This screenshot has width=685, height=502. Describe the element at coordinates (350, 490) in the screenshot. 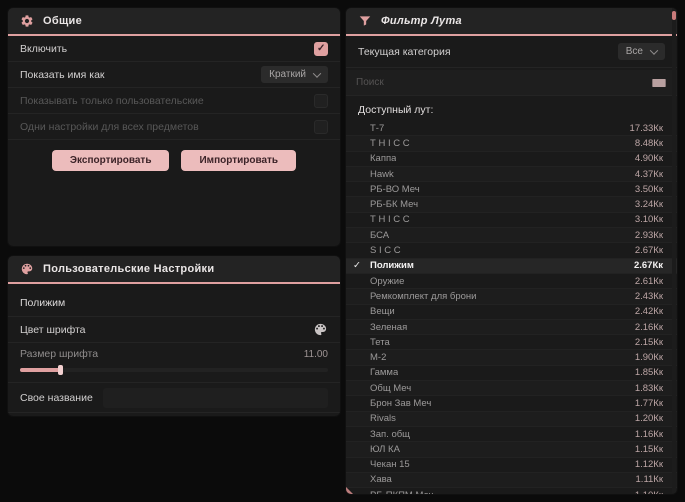

I see `resize-handle-icon` at that location.